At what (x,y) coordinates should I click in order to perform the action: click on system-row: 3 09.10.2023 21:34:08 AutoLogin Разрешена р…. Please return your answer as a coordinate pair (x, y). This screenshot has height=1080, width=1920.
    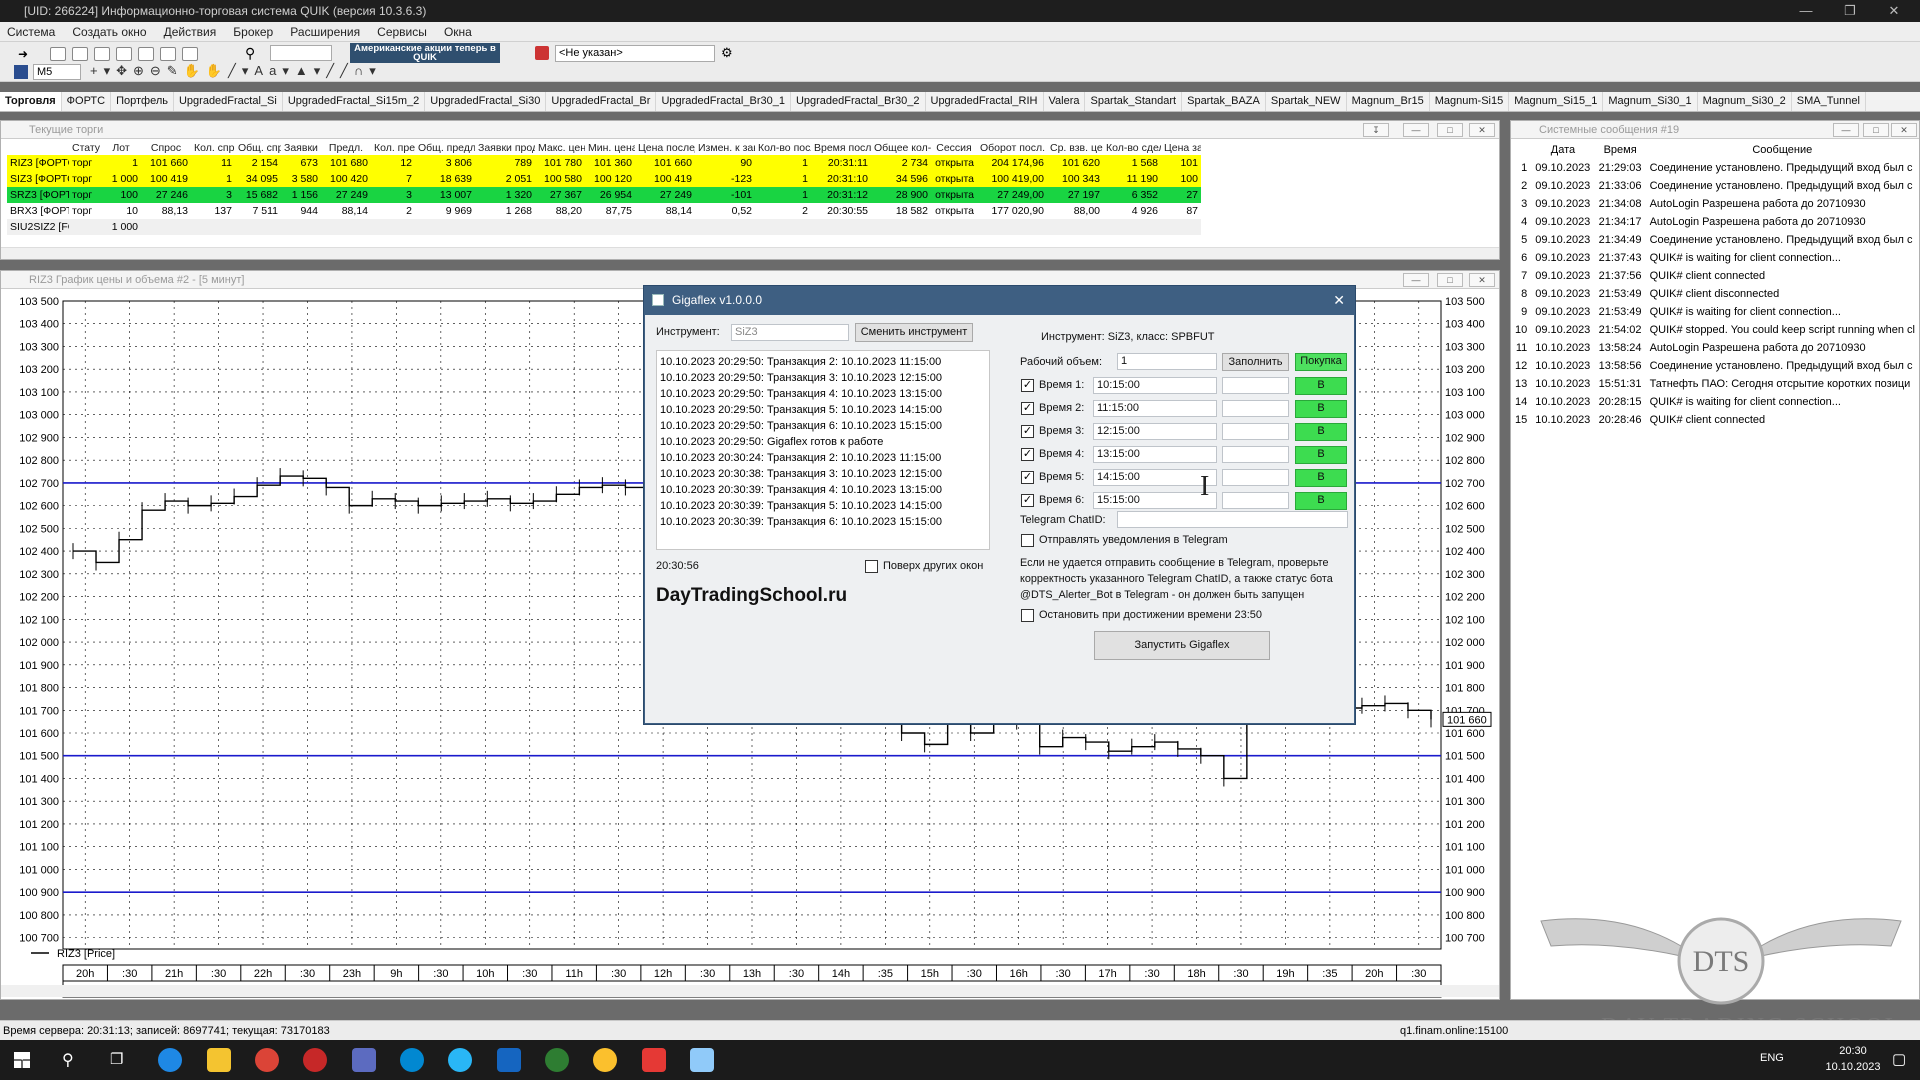
    Looking at the image, I should click on (1715, 204).